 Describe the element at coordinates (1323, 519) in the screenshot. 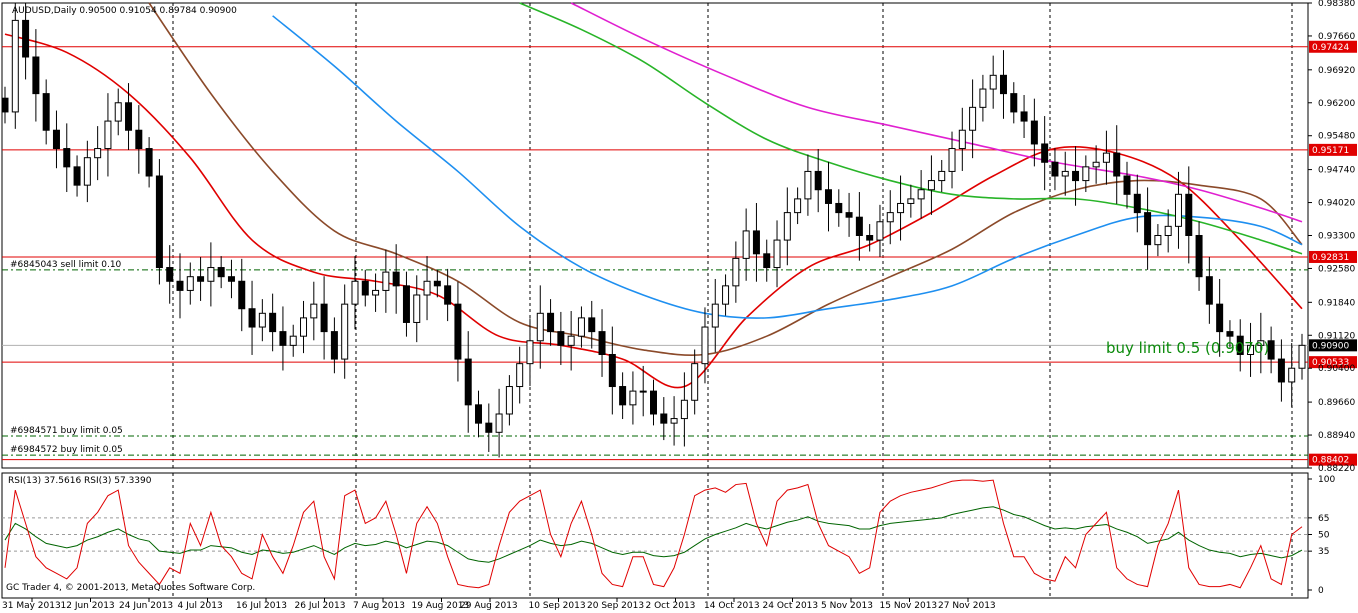

I see `rsi-tick-label: 65` at that location.